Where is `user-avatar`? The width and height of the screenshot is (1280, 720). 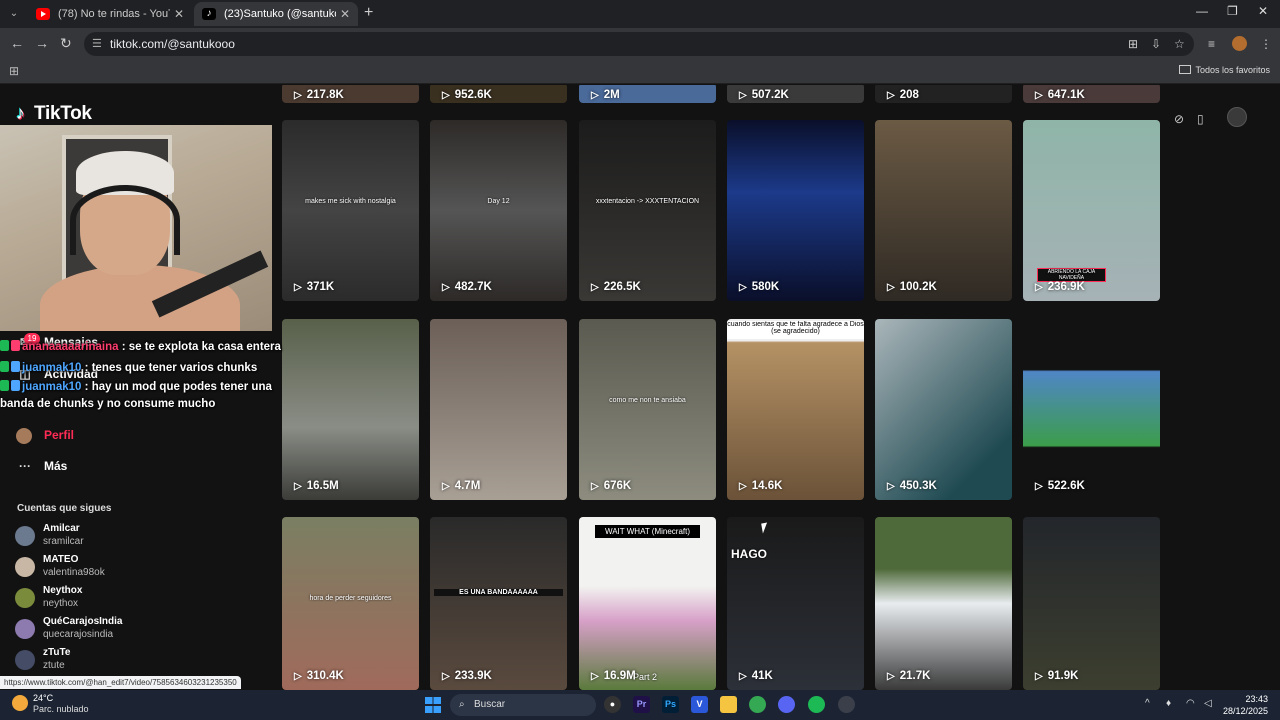 user-avatar is located at coordinates (1237, 117).